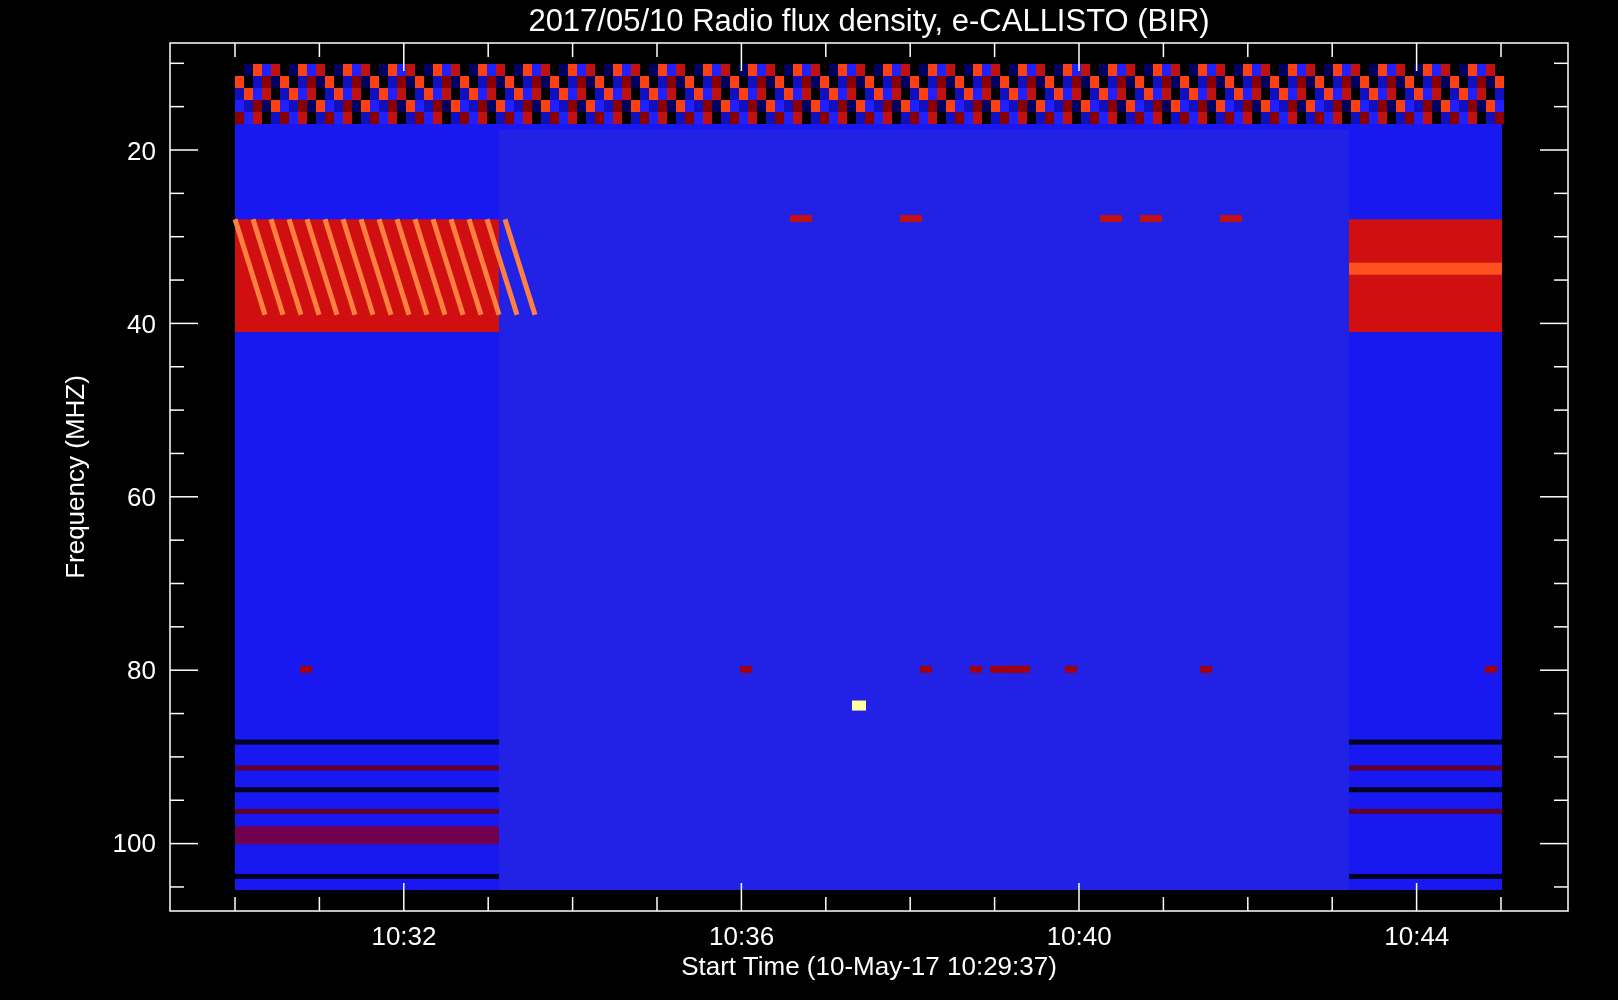 This screenshot has width=1618, height=1000. What do you see at coordinates (869, 966) in the screenshot?
I see `x-axis-label: Start Time (10-May-17 10:29:37)` at bounding box center [869, 966].